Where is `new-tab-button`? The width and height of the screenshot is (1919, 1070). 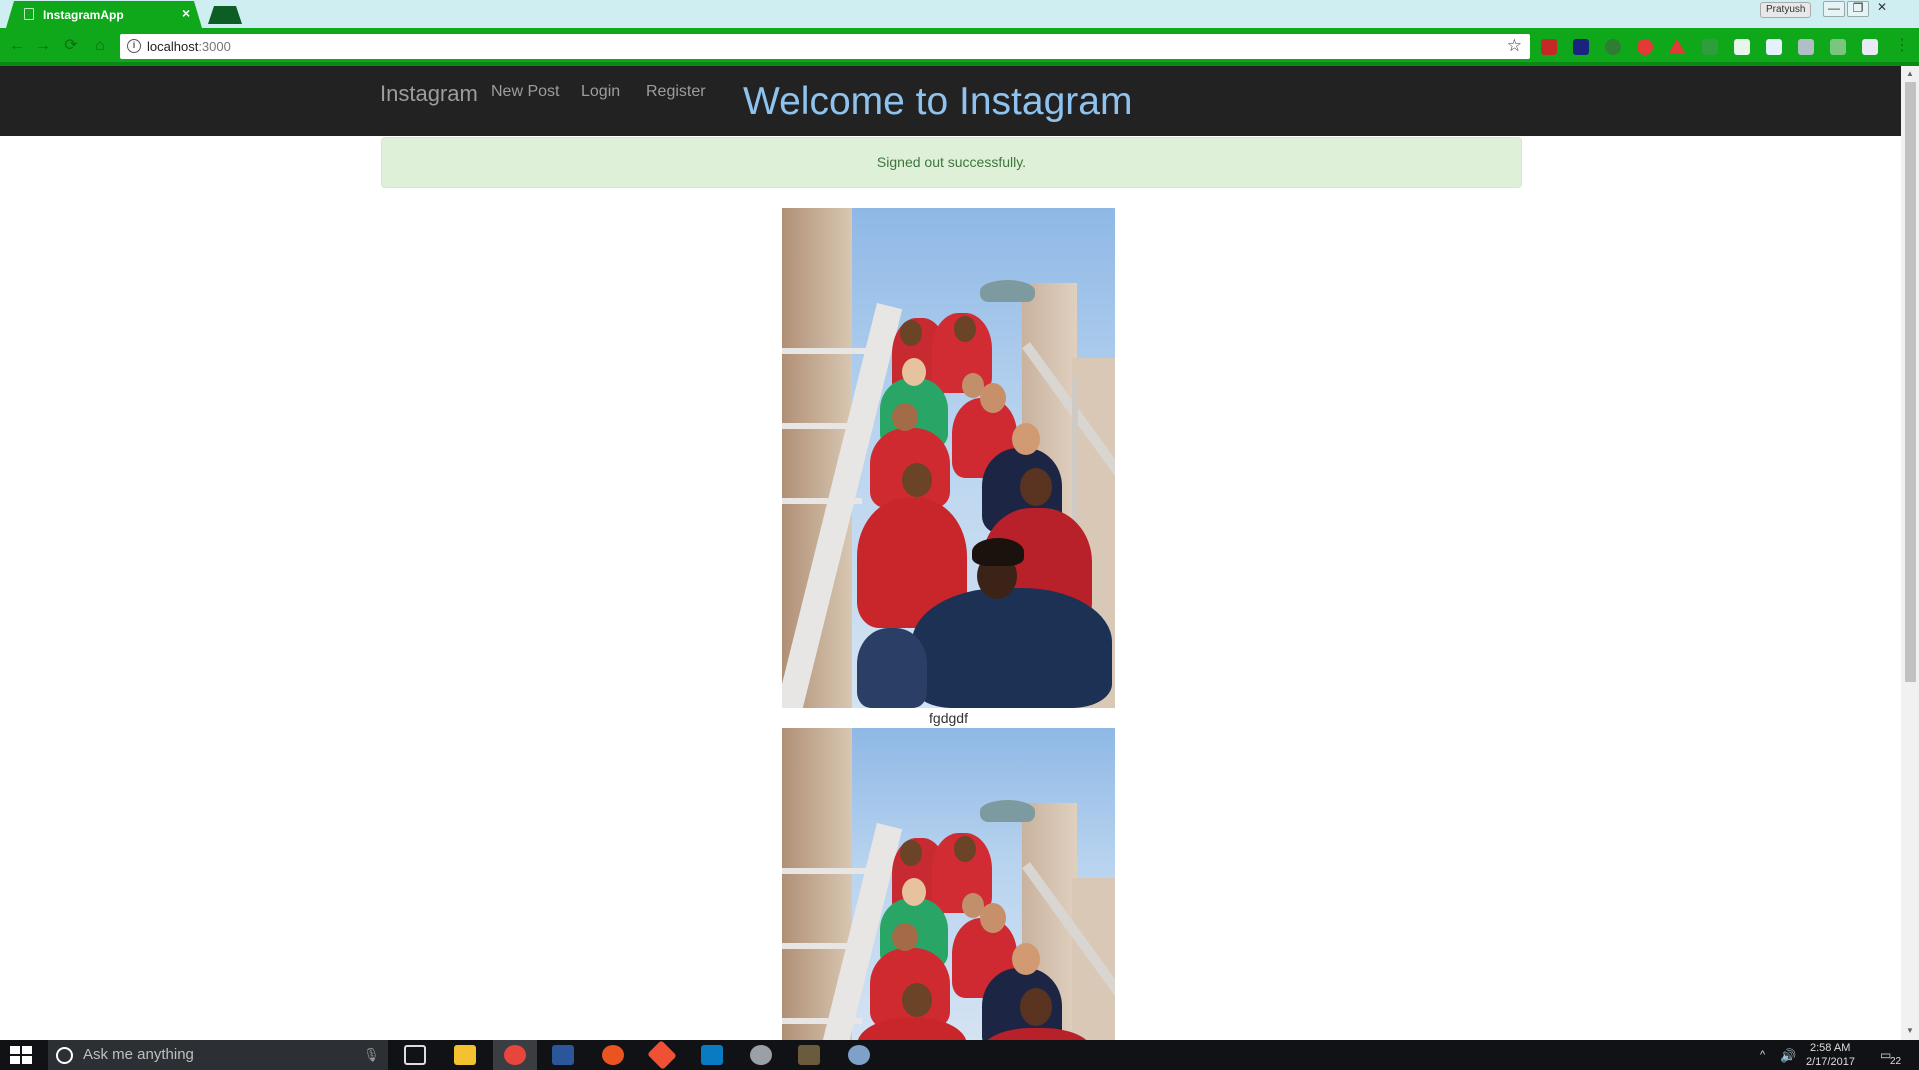
new-tab-button is located at coordinates (225, 15).